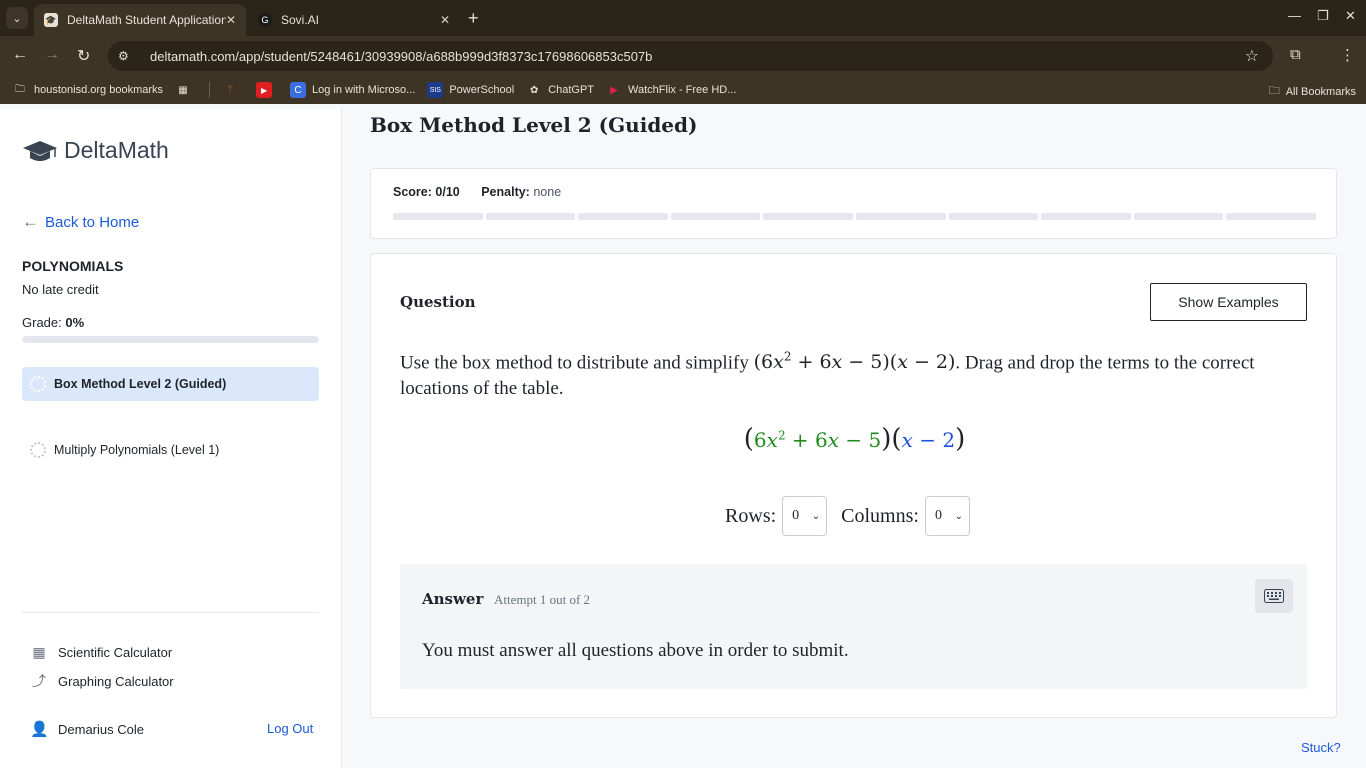 The width and height of the screenshot is (1366, 768). I want to click on sovi-icon: G, so click(265, 20).